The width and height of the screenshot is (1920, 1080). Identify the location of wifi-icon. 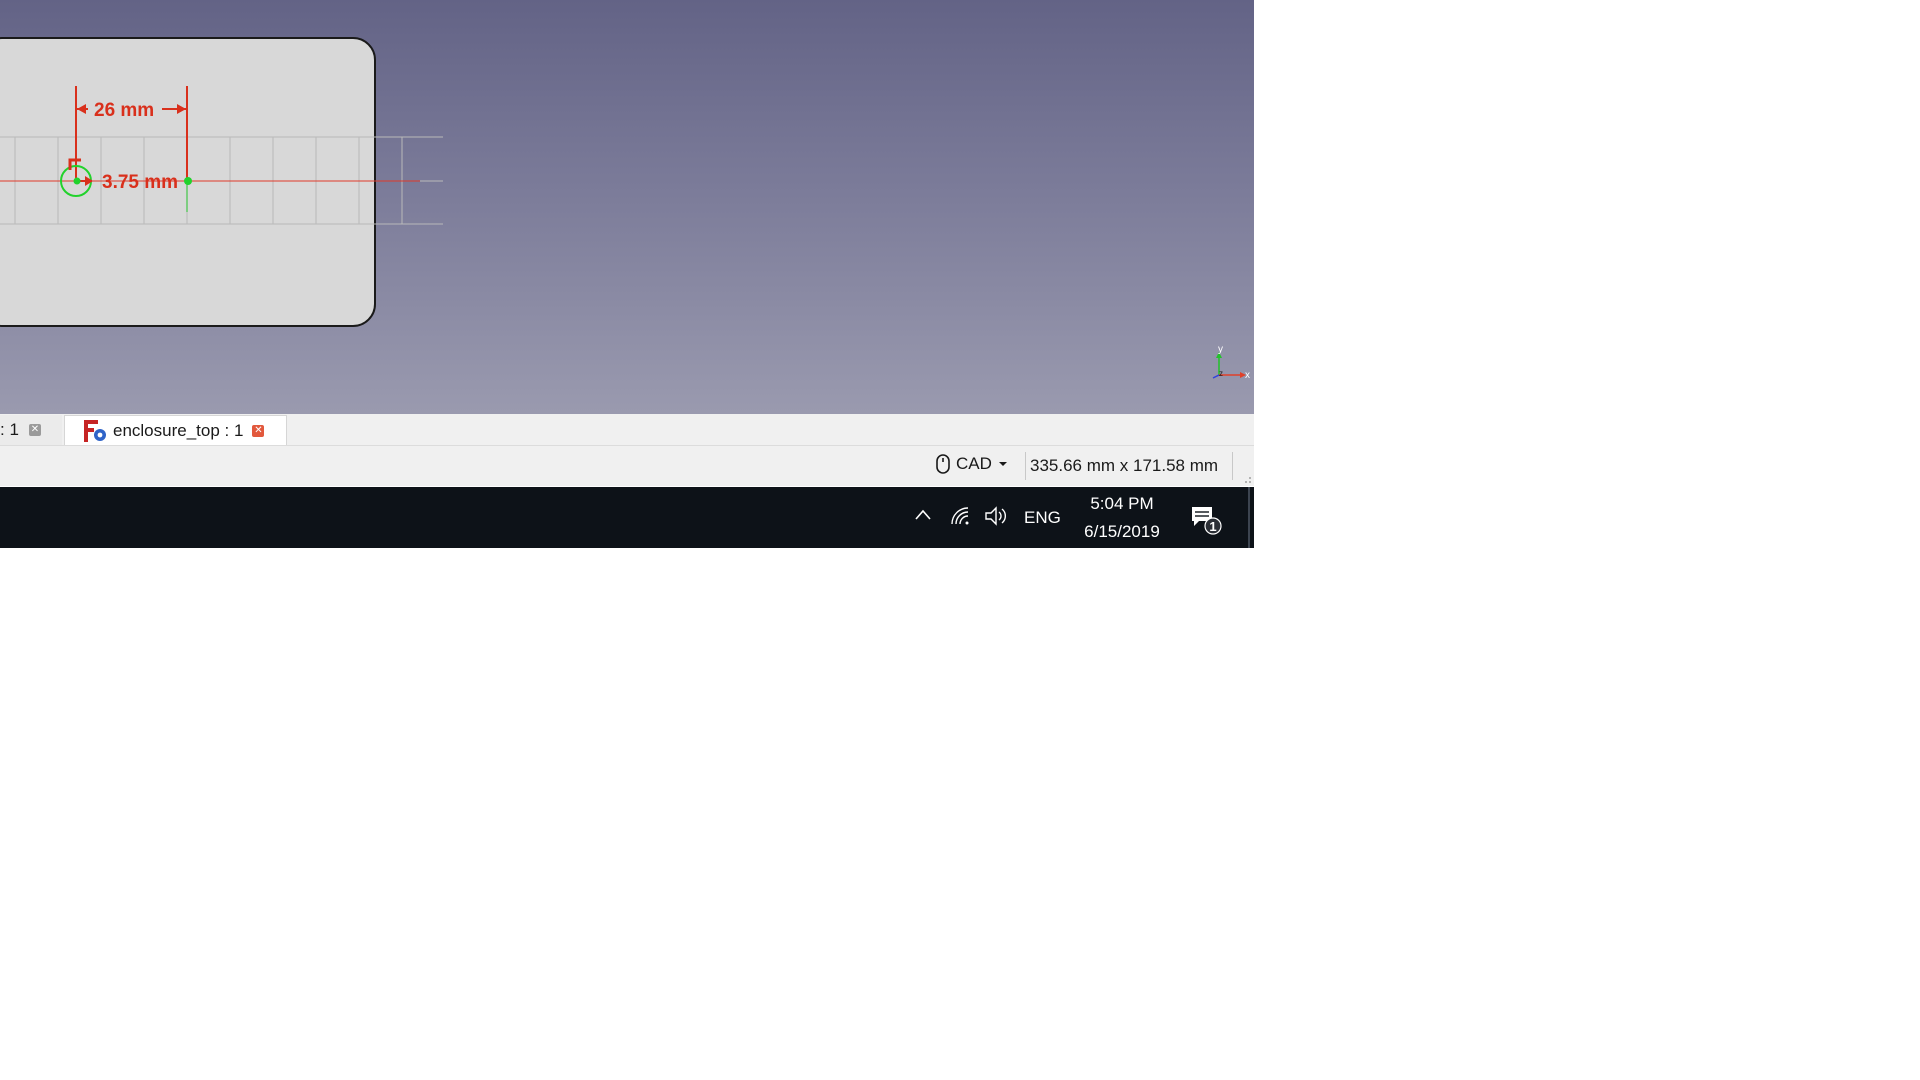
(960, 516).